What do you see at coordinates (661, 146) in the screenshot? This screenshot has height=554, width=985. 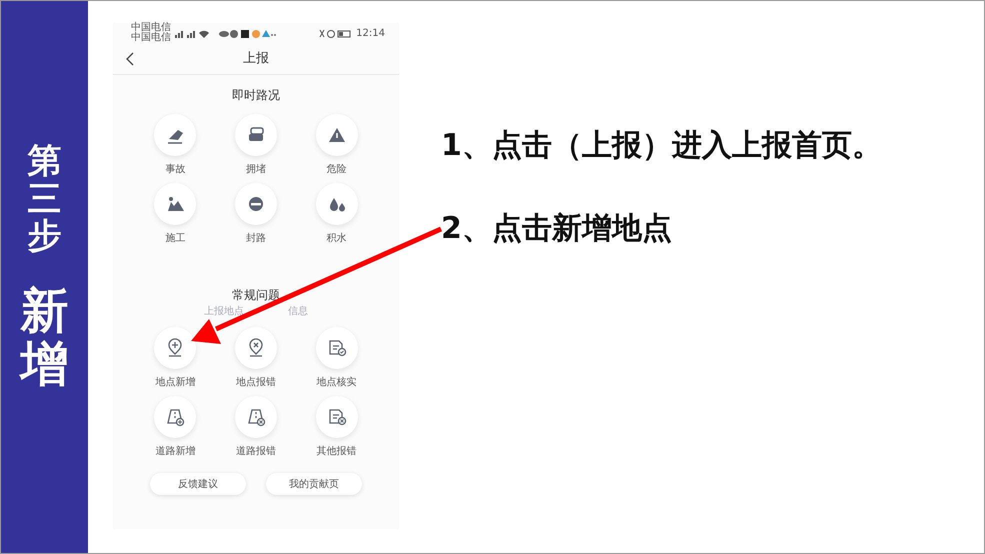 I see `instruction-text: 1、点击（上报）进入上报首页。` at bounding box center [661, 146].